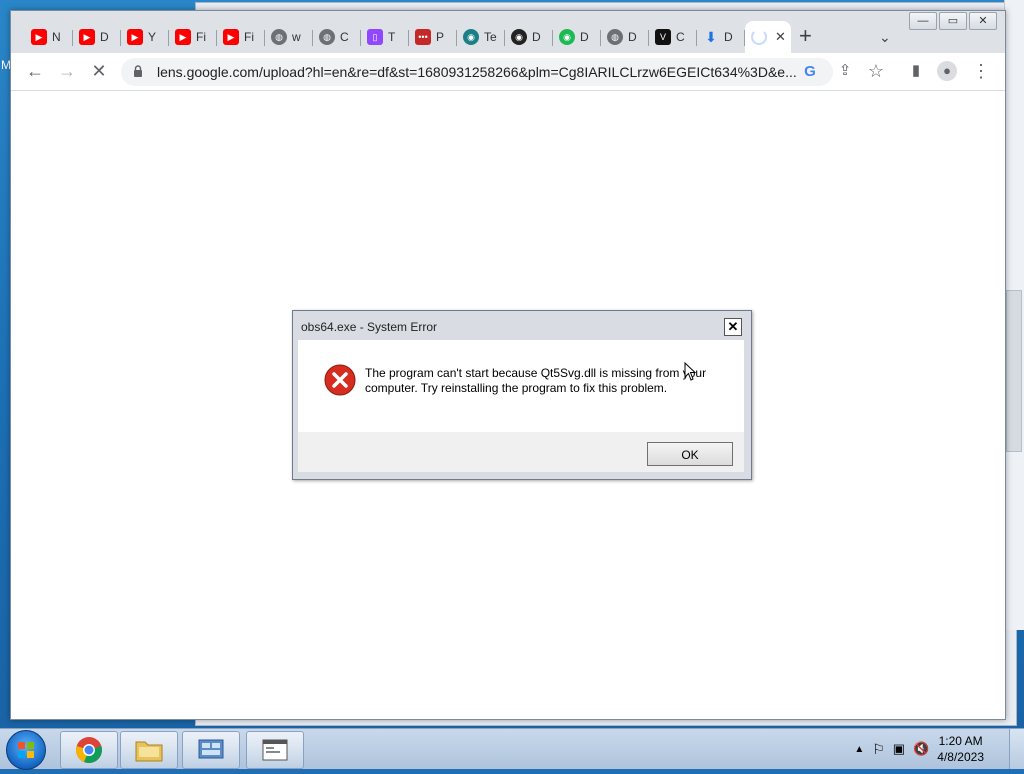  I want to click on share-icon: ⇪, so click(845, 71).